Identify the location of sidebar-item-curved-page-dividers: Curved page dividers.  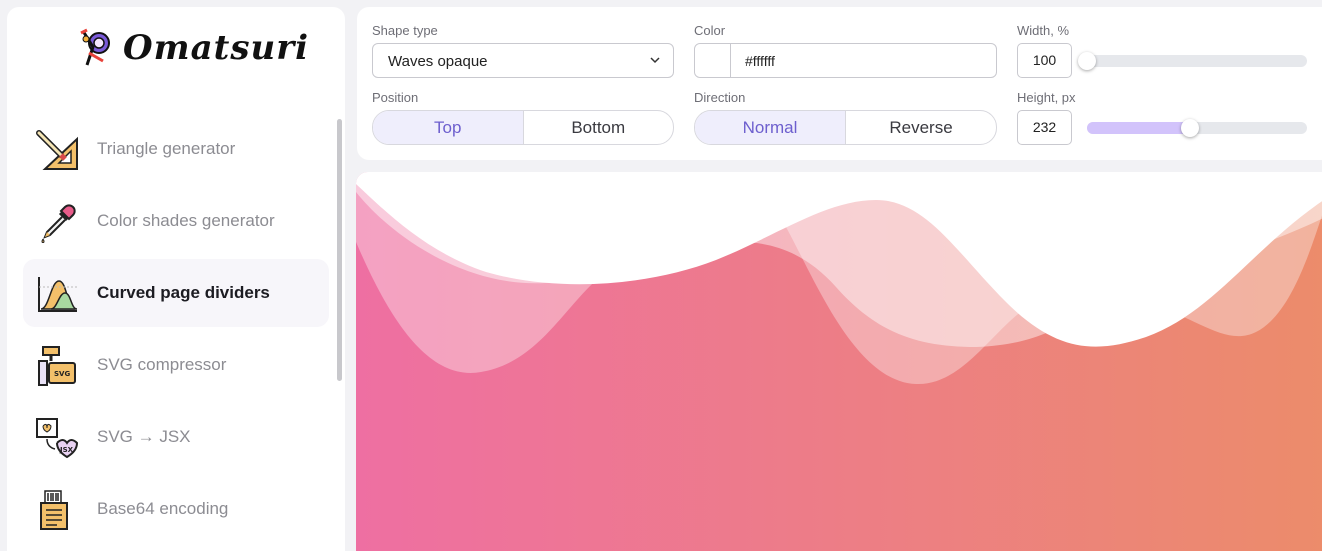
(176, 293).